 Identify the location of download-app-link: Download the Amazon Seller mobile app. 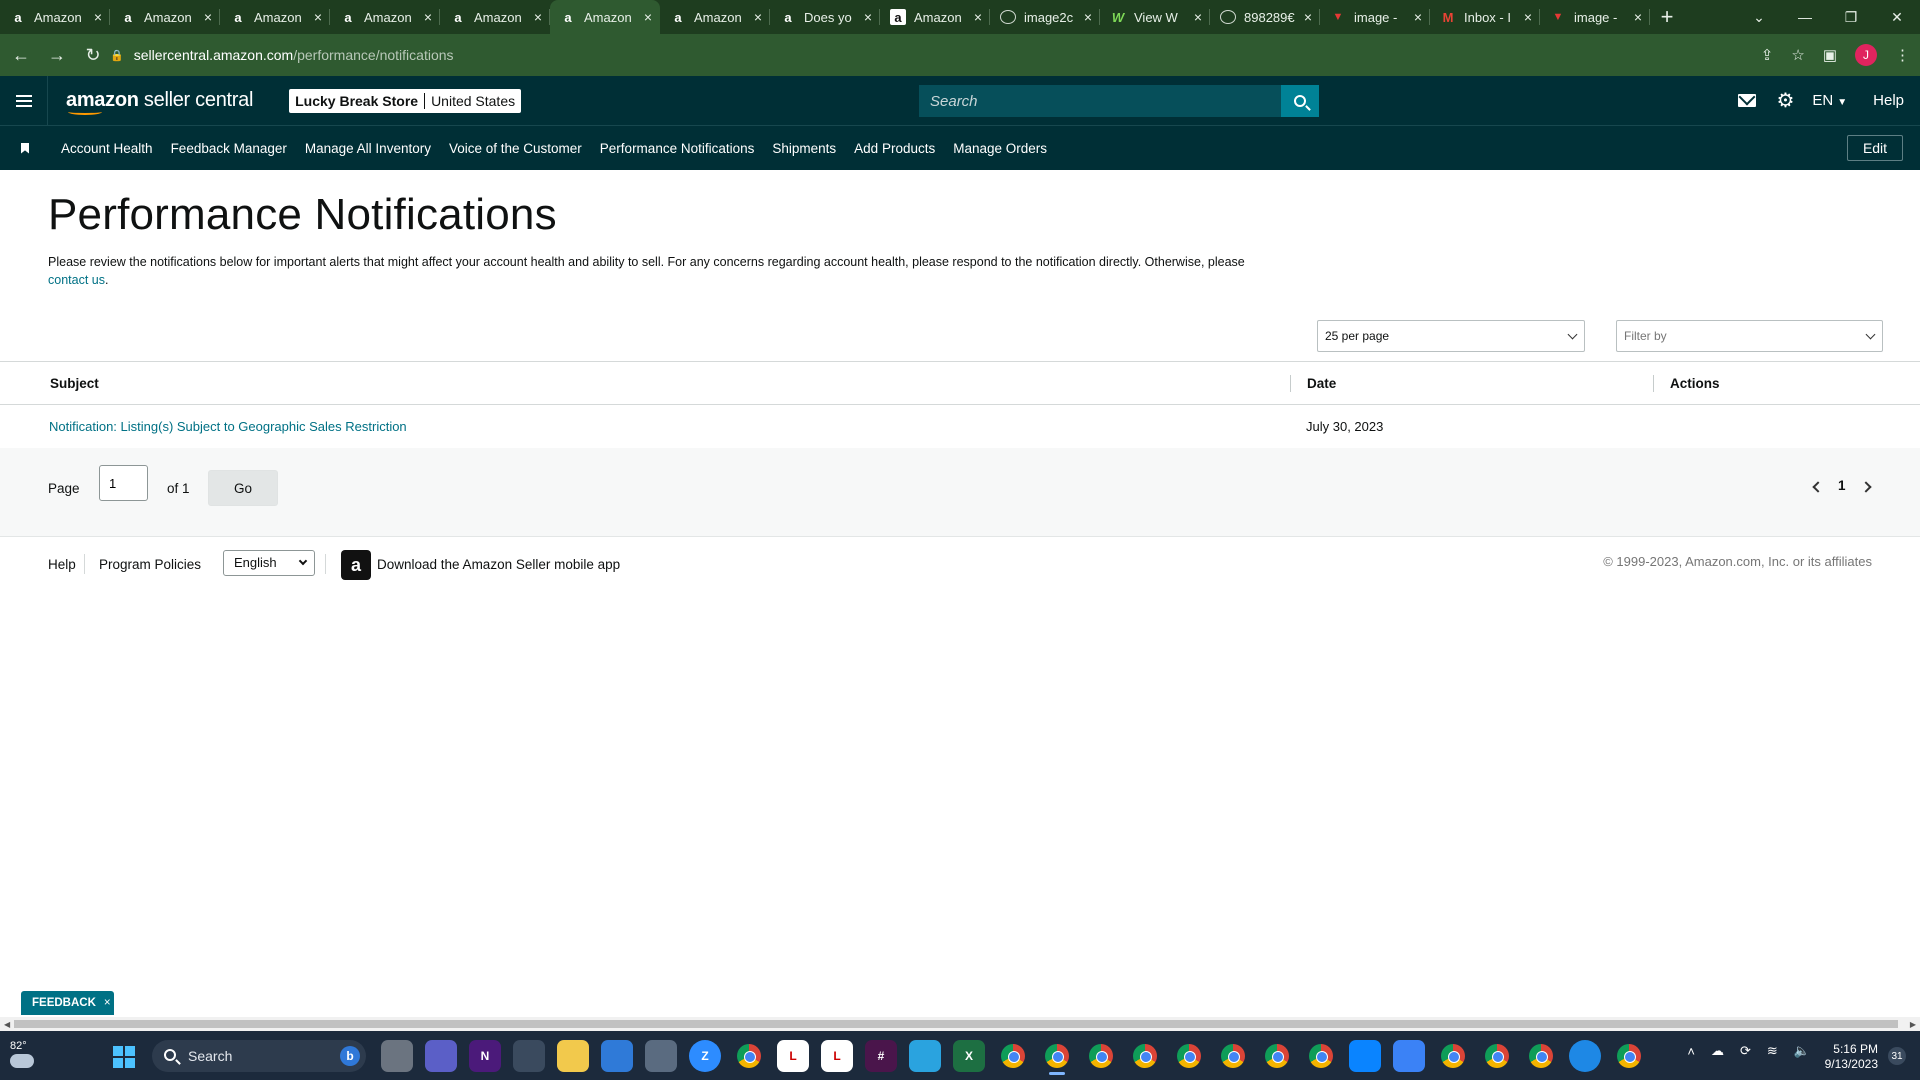
(498, 564).